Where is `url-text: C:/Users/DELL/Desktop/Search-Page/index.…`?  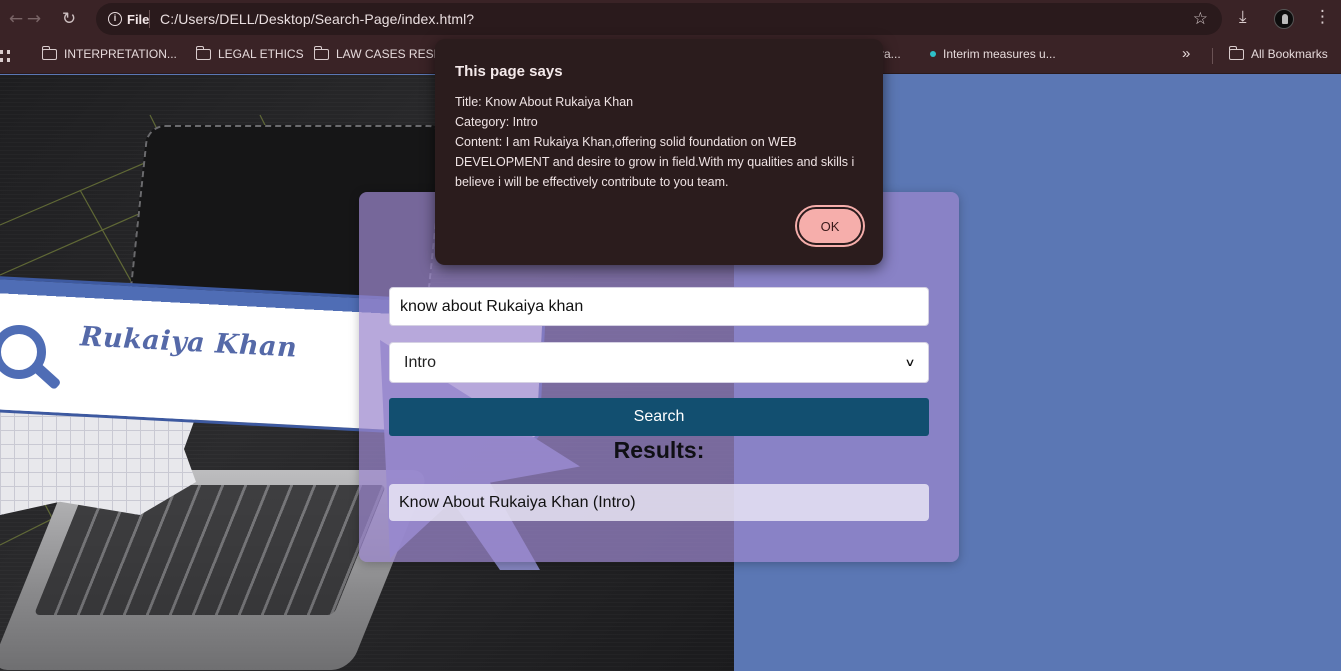
url-text: C:/Users/DELL/Desktop/Search-Page/index.… is located at coordinates (317, 19).